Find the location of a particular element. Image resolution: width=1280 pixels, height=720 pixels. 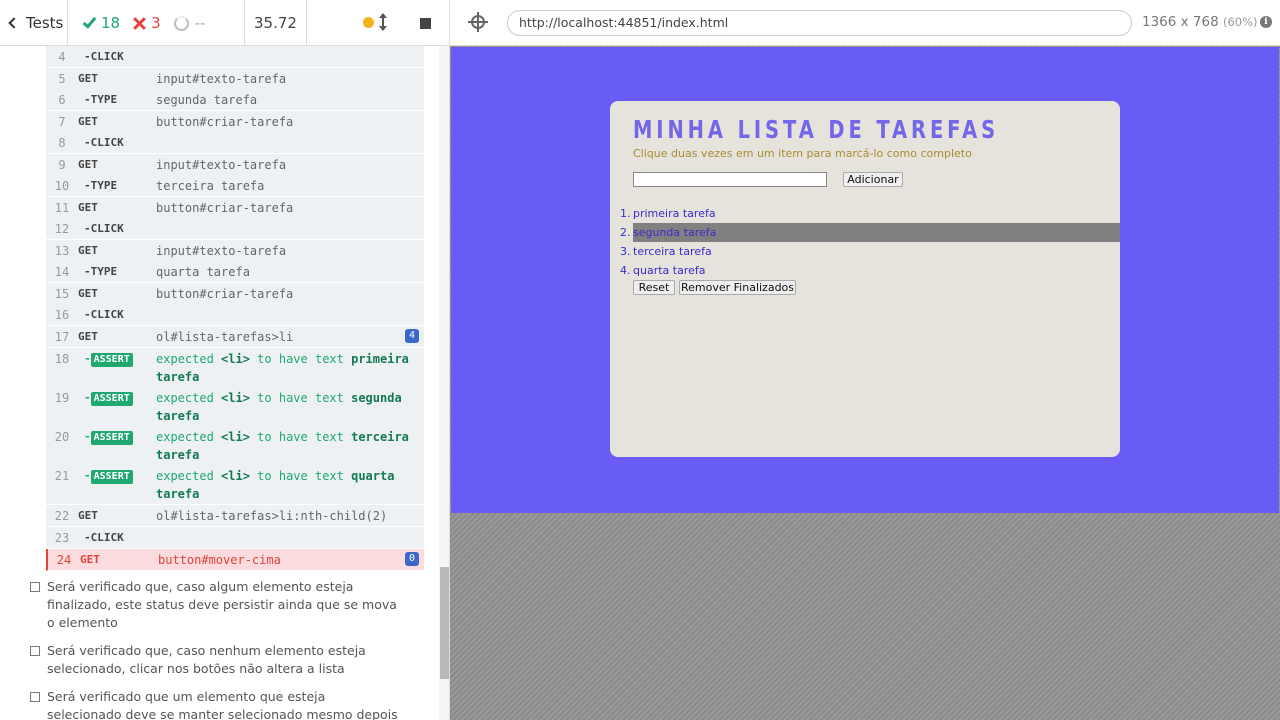

command-message: input#texto-tarefa is located at coordinates (221, 79).